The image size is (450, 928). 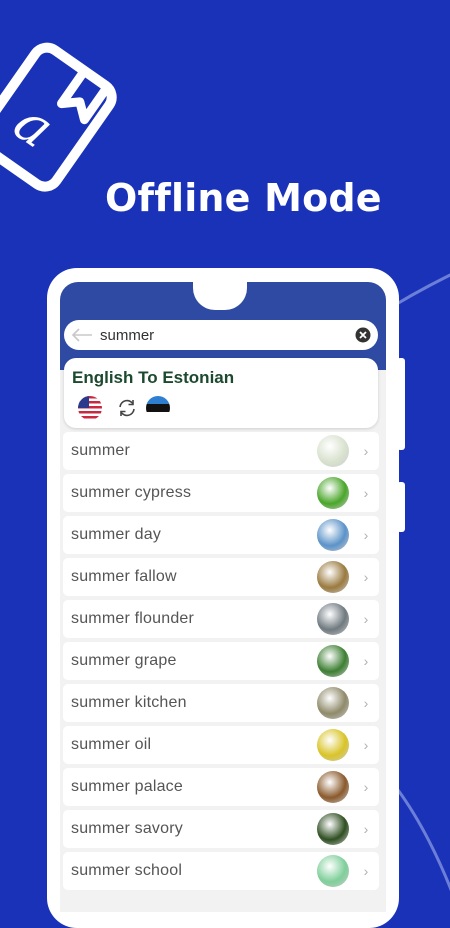 What do you see at coordinates (100, 450) in the screenshot?
I see `list-item-label: summer` at bounding box center [100, 450].